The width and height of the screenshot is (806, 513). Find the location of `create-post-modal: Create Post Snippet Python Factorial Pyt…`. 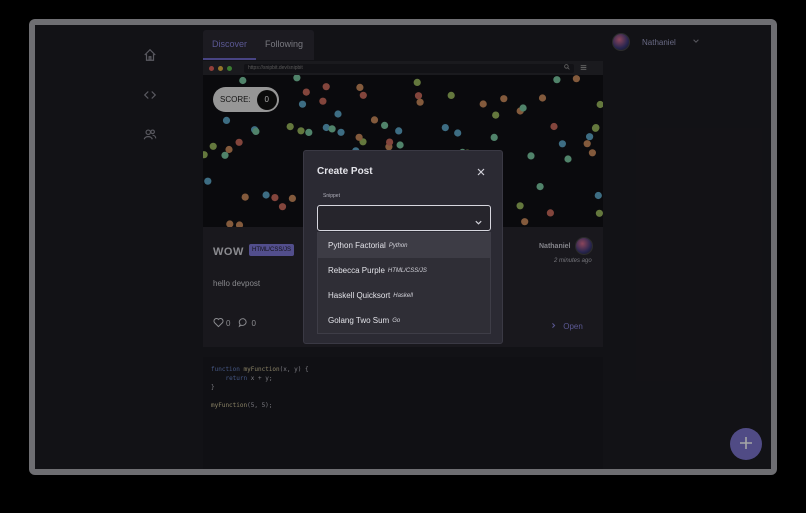

create-post-modal: Create Post Snippet Python Factorial Pyt… is located at coordinates (403, 247).